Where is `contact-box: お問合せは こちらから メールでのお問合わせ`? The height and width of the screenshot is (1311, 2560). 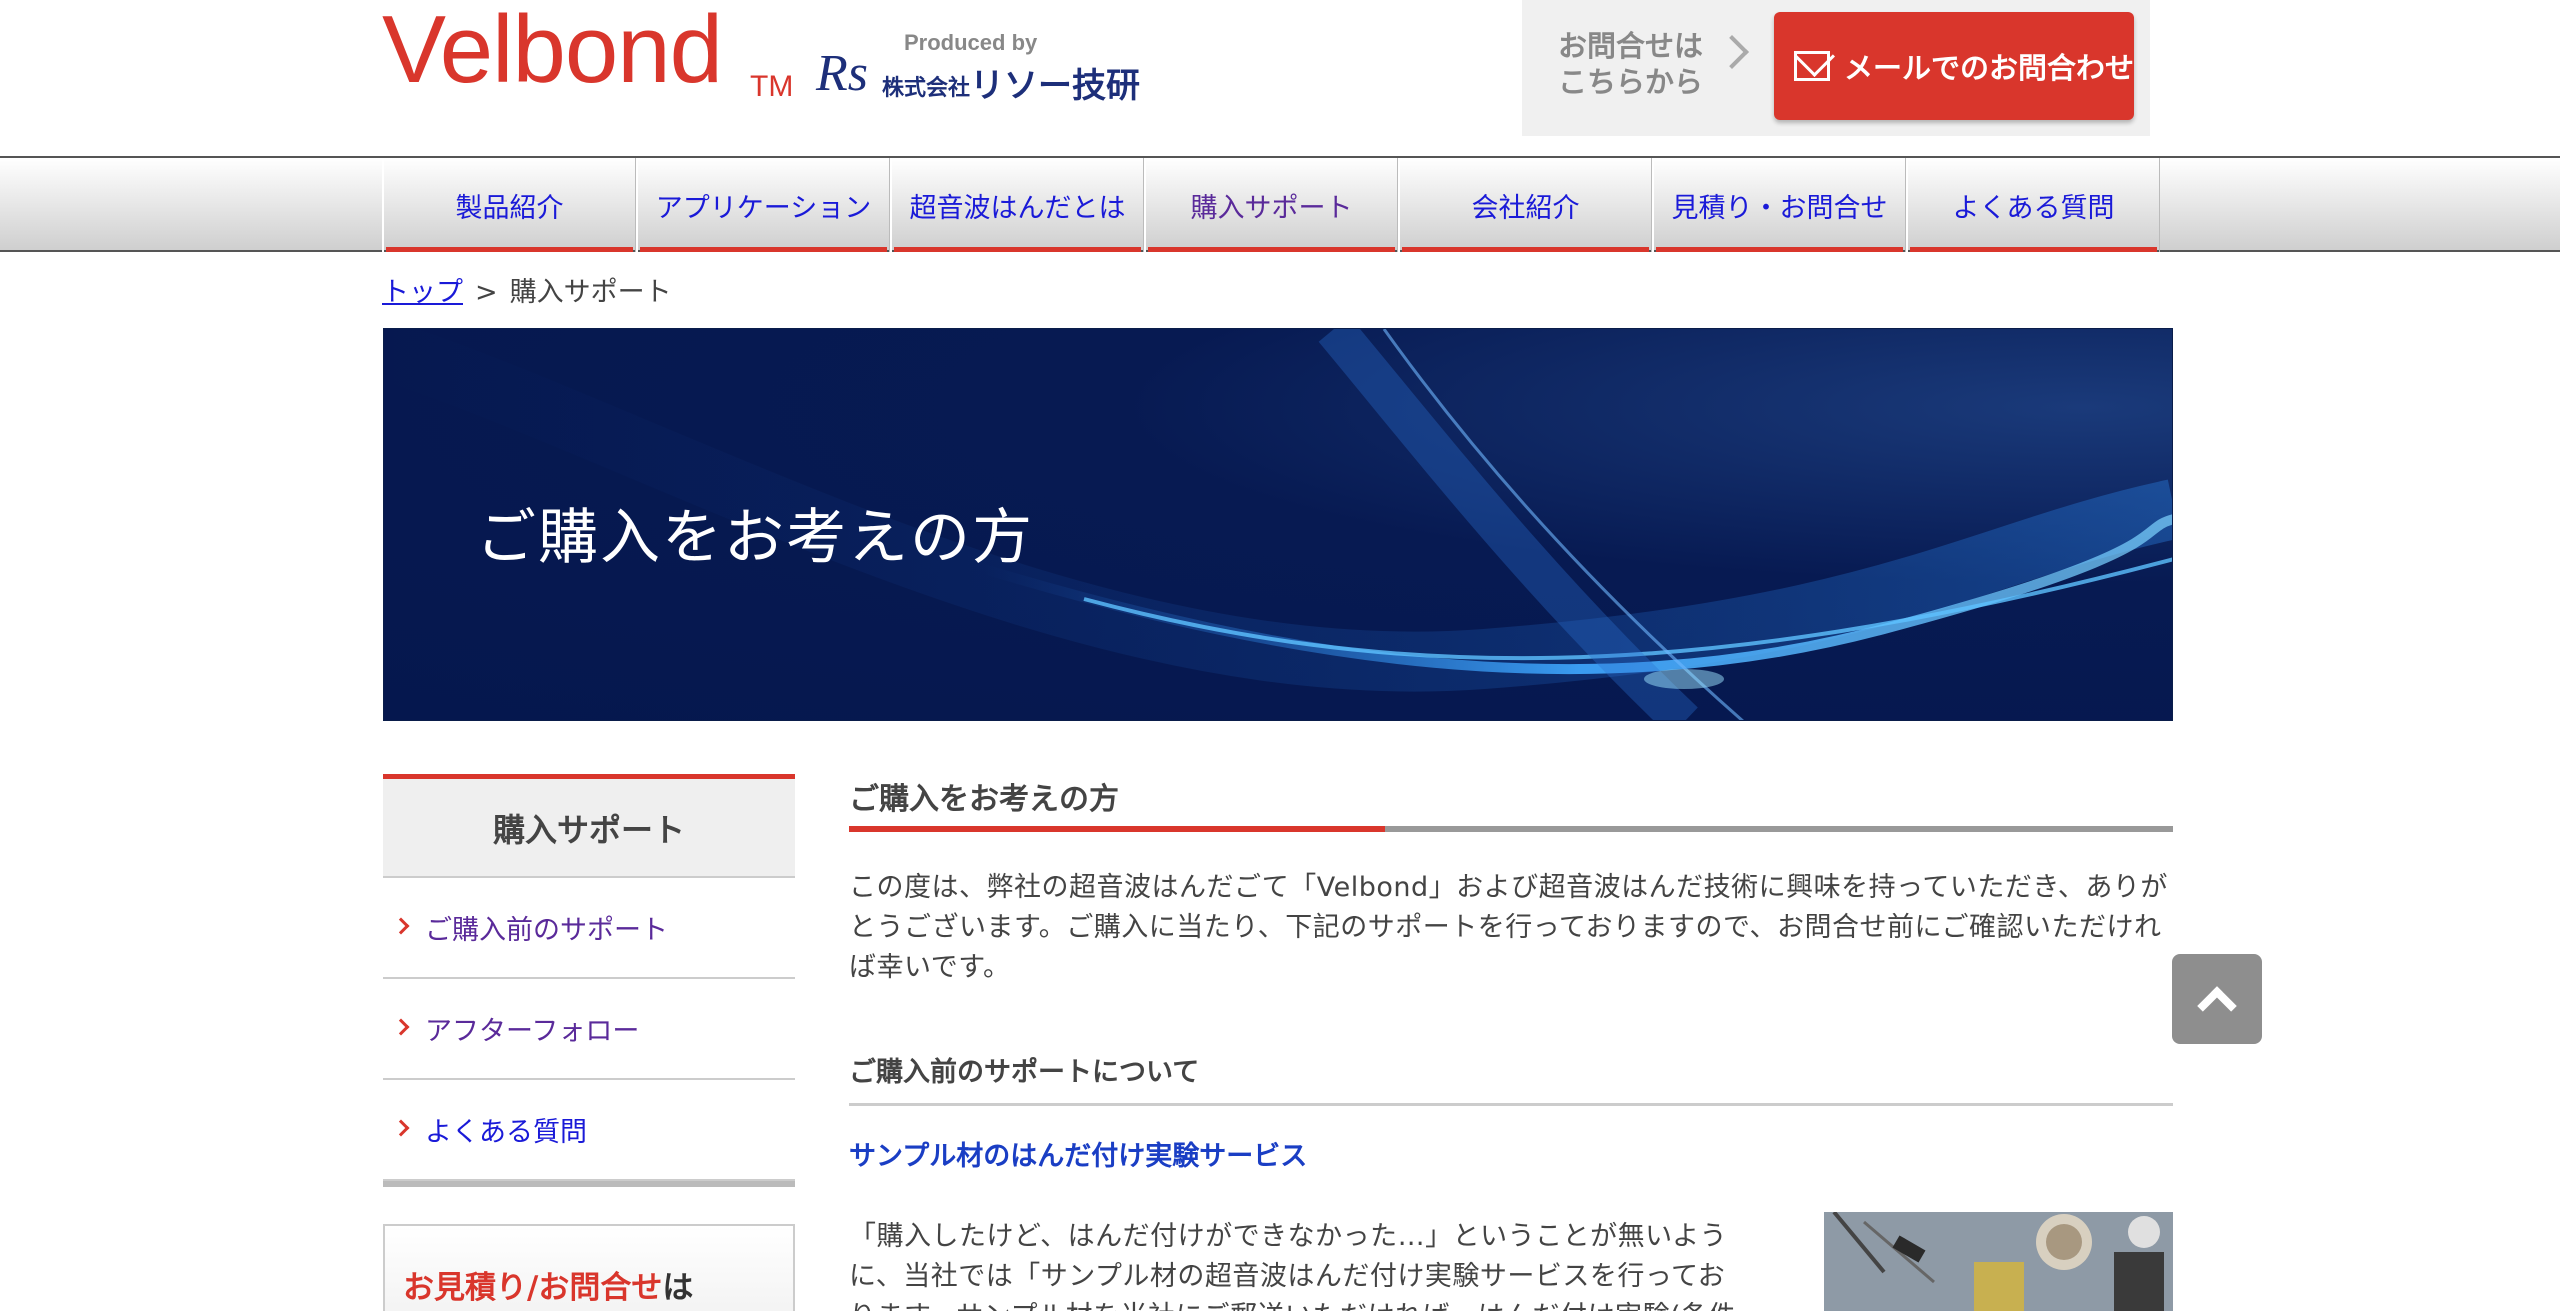
contact-box: お問合せは こちらから メールでのお問合わせ is located at coordinates (1836, 68).